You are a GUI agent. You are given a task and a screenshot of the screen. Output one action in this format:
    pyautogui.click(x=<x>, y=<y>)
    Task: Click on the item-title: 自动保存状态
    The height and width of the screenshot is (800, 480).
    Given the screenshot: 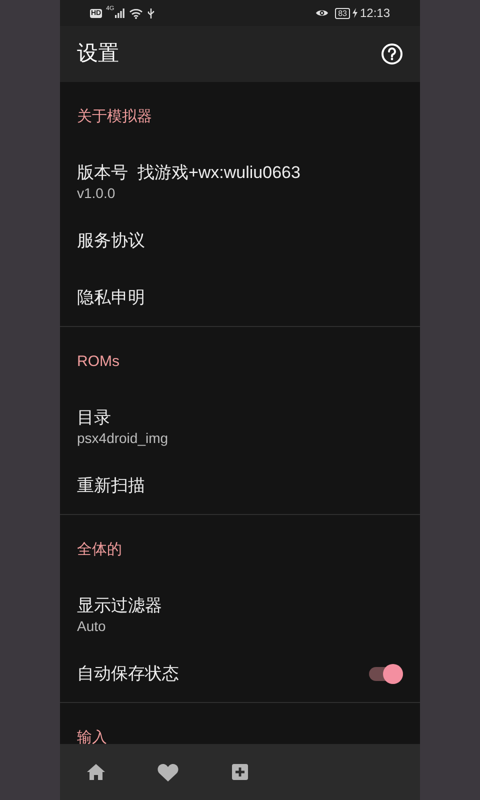 What is the action you would take?
    pyautogui.click(x=128, y=673)
    